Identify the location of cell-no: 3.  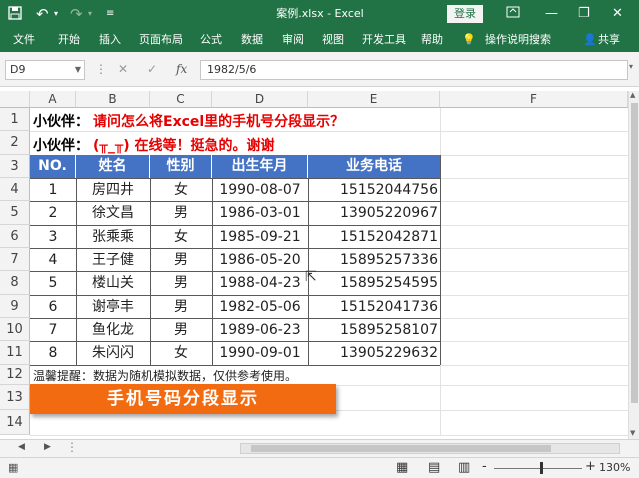
(53, 237).